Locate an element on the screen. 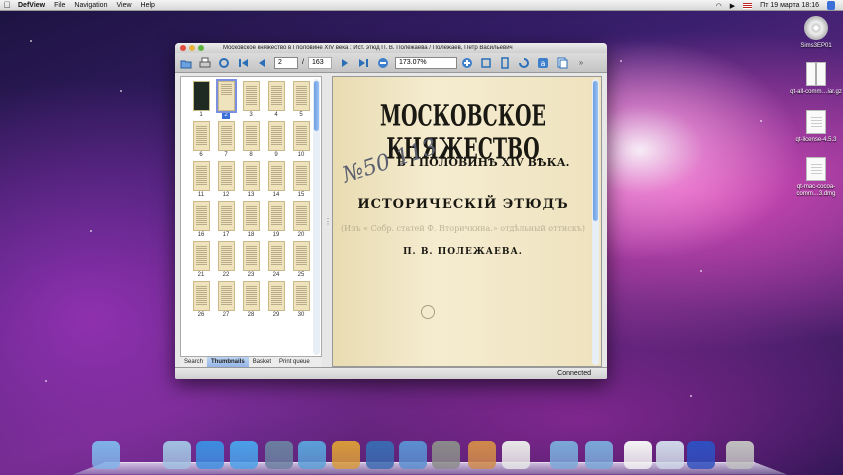  thumbnail-page: 14 is located at coordinates (276, 181).